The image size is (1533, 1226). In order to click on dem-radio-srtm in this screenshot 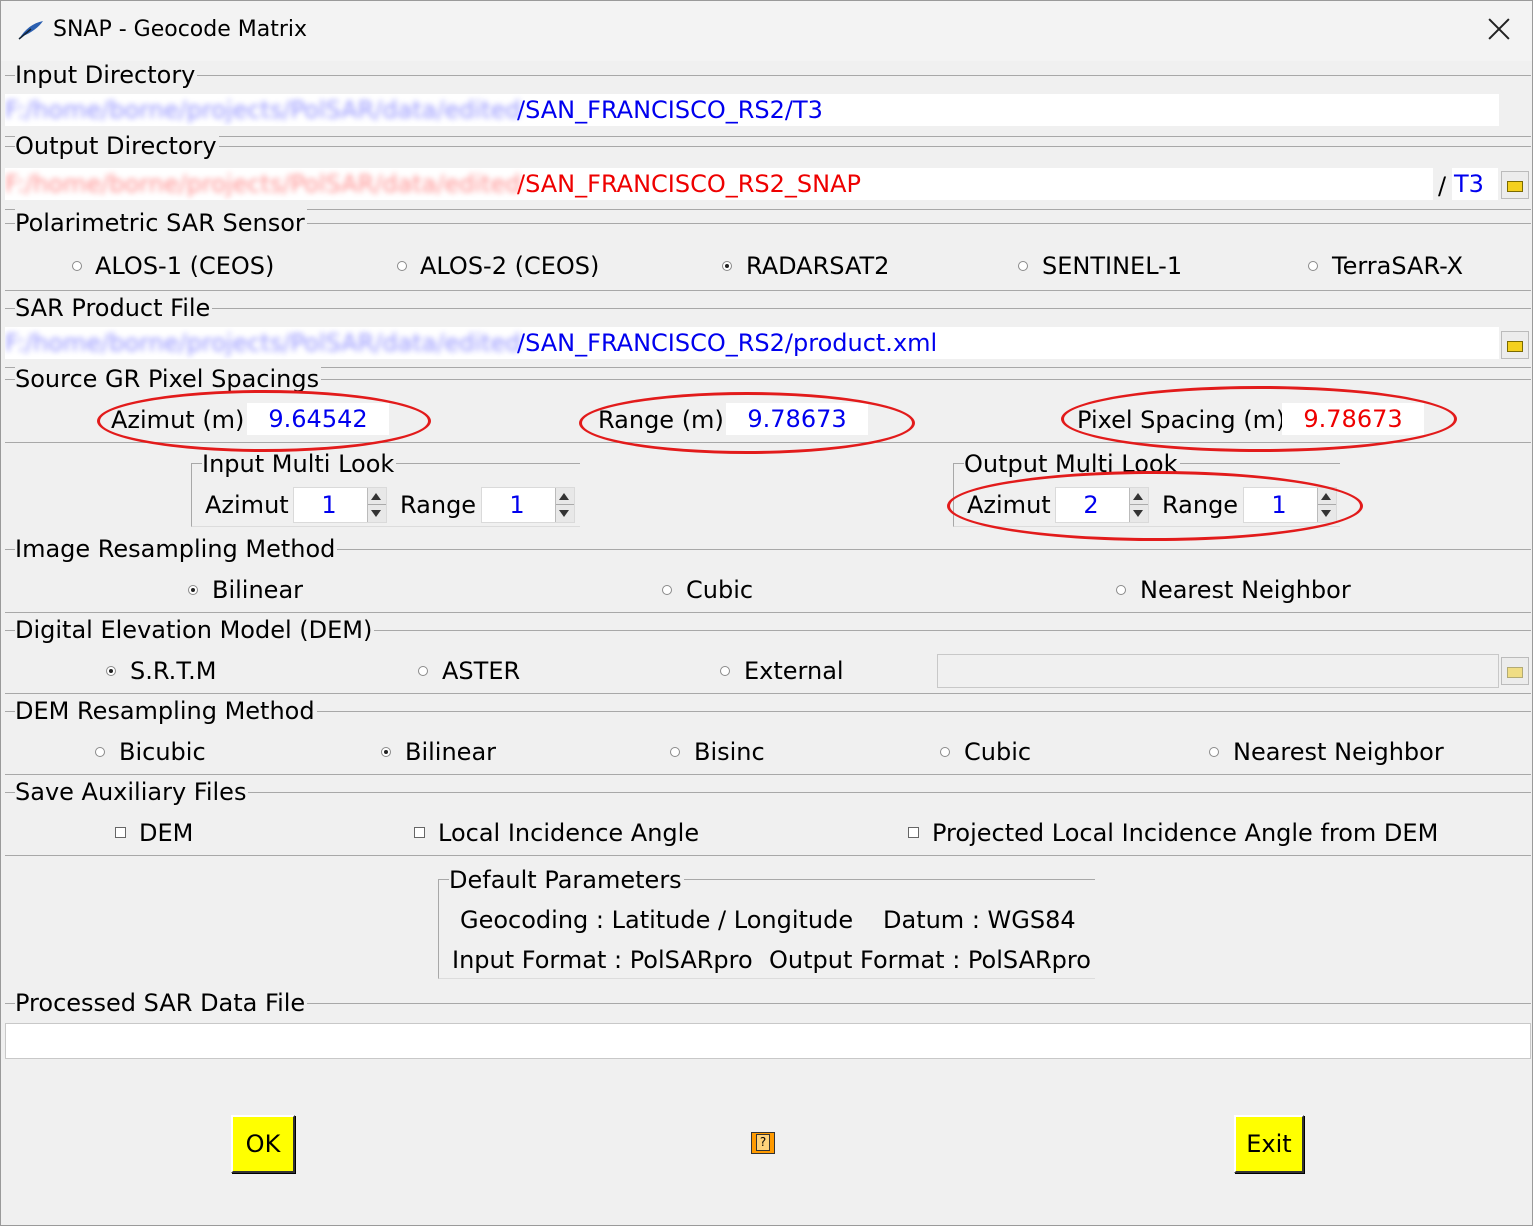, I will do `click(111, 671)`.